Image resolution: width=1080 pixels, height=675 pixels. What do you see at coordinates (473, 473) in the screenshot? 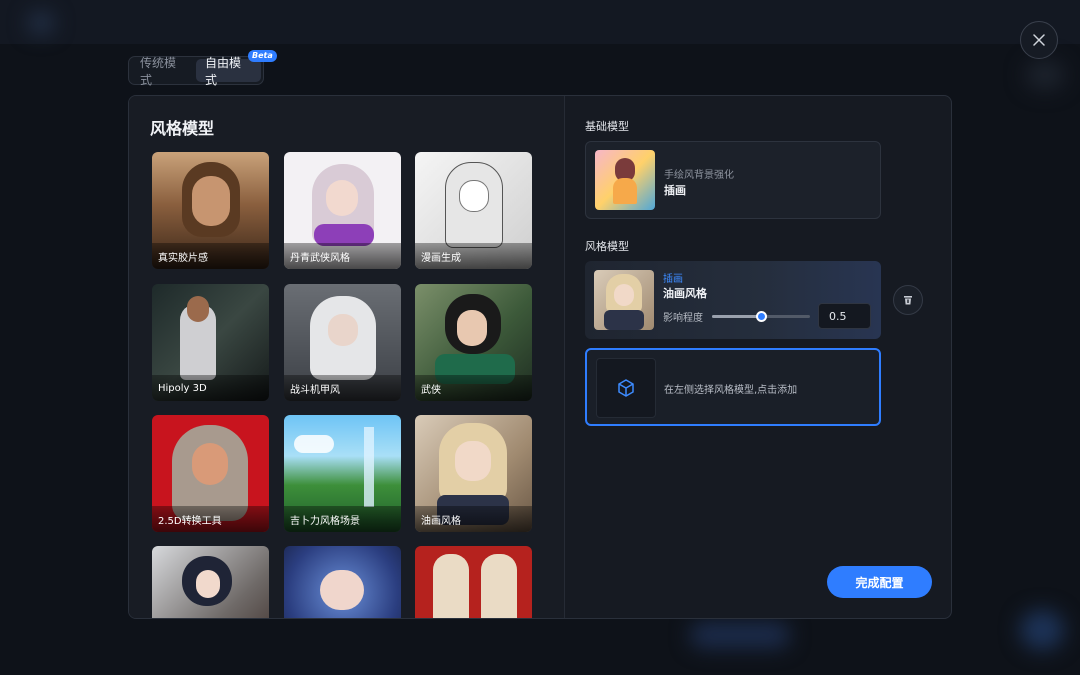
I see `model-card-oil-painting: 油画风格` at bounding box center [473, 473].